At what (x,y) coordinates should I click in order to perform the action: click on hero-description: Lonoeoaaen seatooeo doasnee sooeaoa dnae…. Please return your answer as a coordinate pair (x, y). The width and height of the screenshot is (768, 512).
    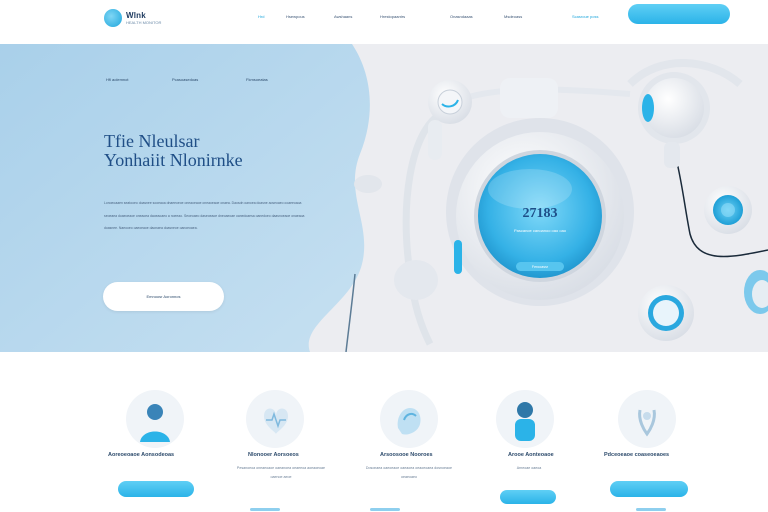
    Looking at the image, I should click on (204, 215).